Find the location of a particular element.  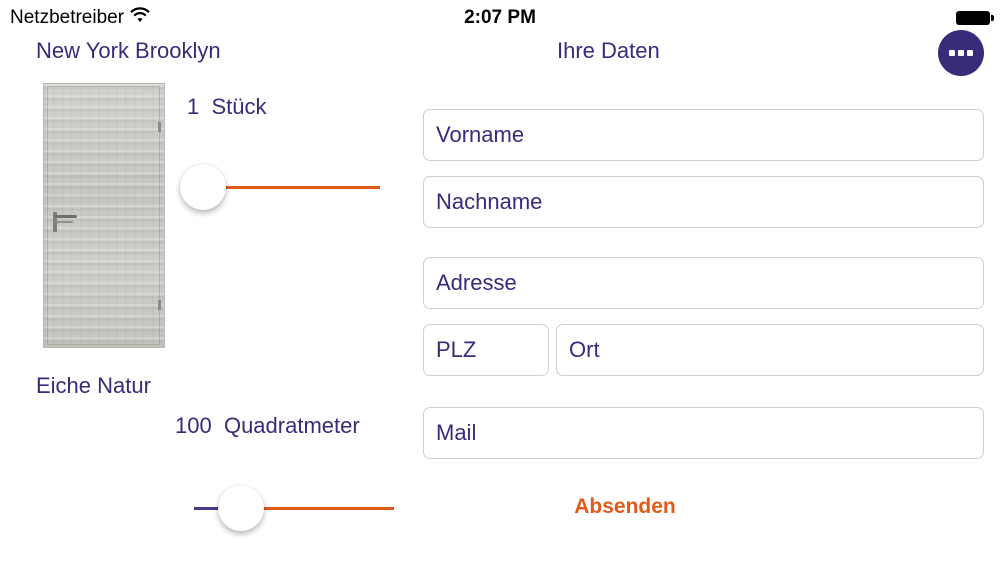

door-hinge-bottom is located at coordinates (159, 305).